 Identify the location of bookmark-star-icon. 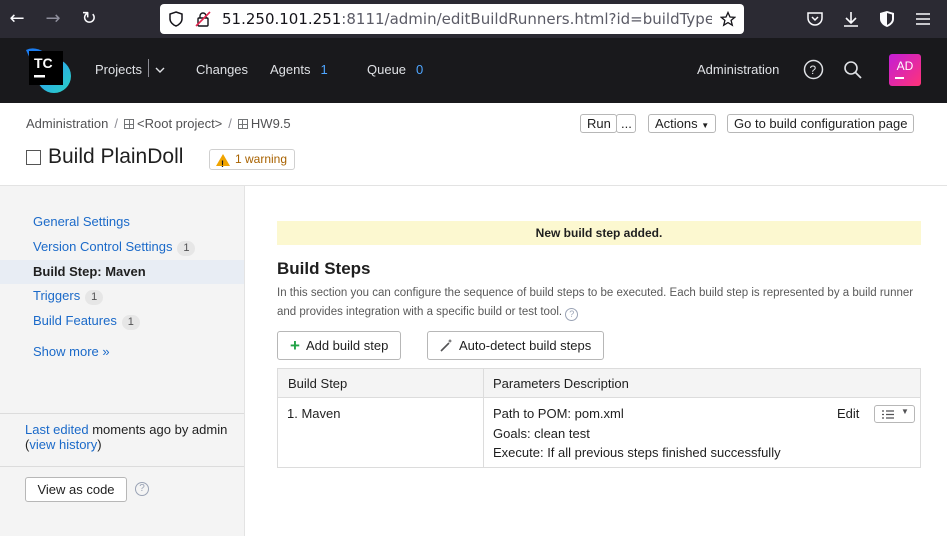
(728, 19).